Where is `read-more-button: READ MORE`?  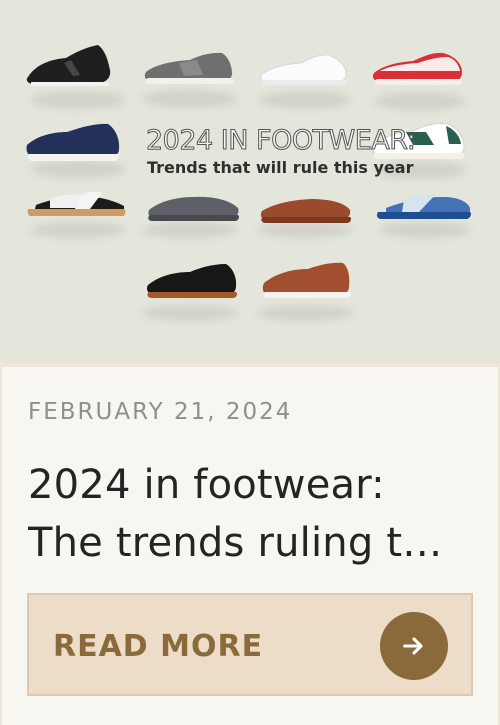
read-more-button: READ MORE is located at coordinates (250, 644).